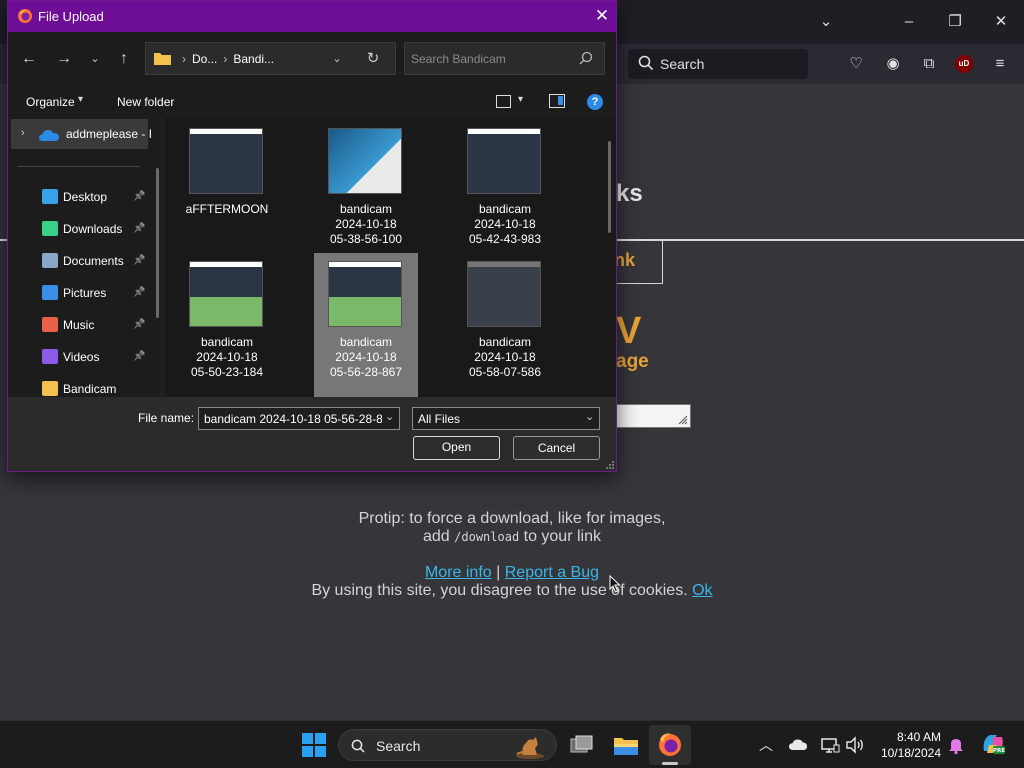  What do you see at coordinates (670, 745) in the screenshot?
I see `firefox-icon` at bounding box center [670, 745].